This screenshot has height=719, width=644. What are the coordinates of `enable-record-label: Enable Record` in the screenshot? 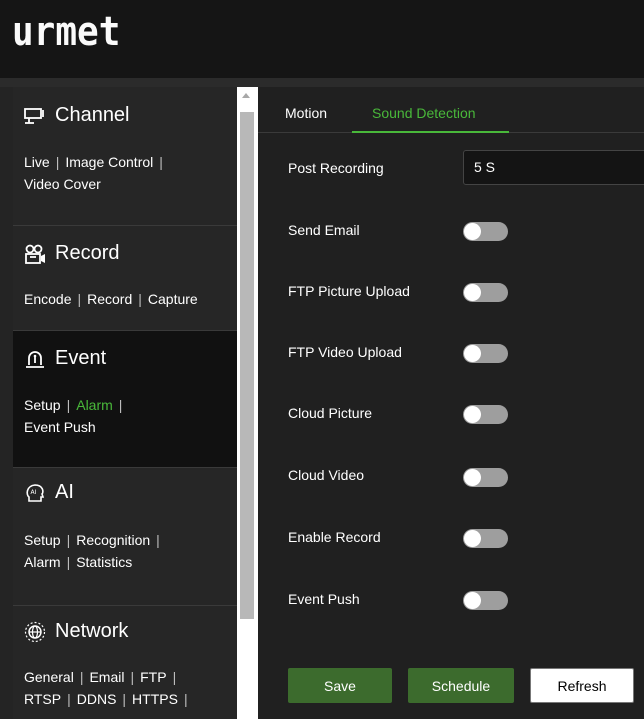 It's located at (334, 537).